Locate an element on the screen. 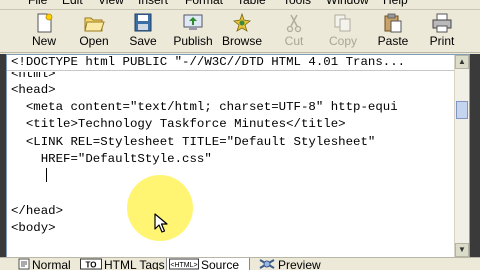 The image size is (480, 270). scrollbar-thumb is located at coordinates (462, 110).